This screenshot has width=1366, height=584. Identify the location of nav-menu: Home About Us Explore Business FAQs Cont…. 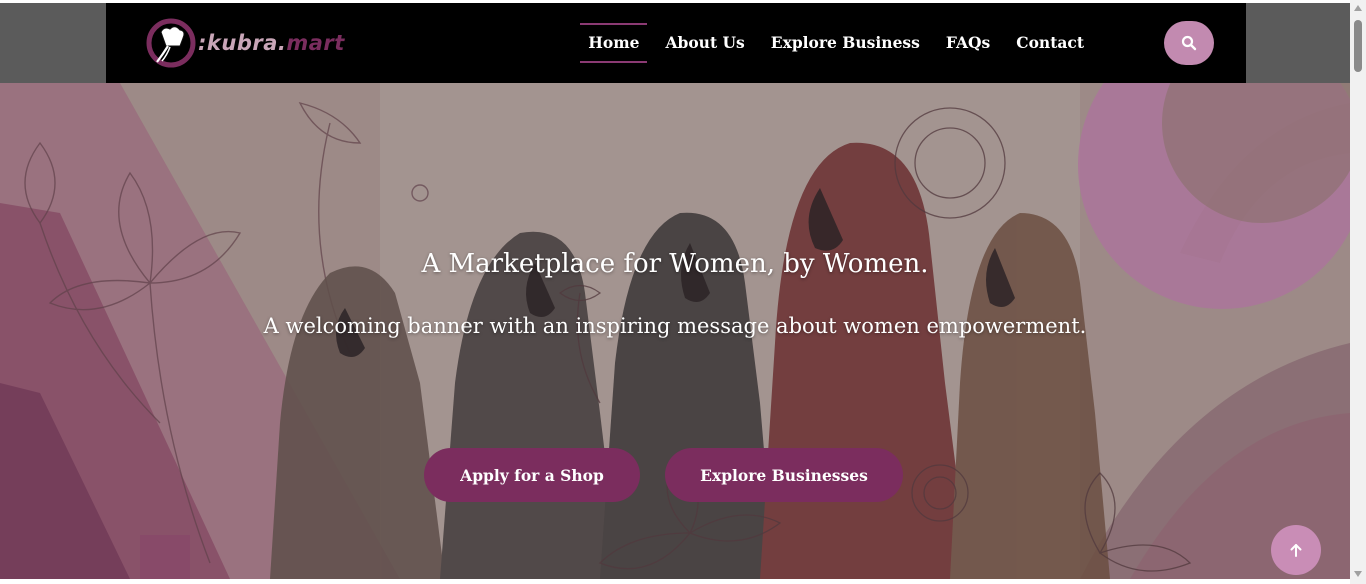
(831, 43).